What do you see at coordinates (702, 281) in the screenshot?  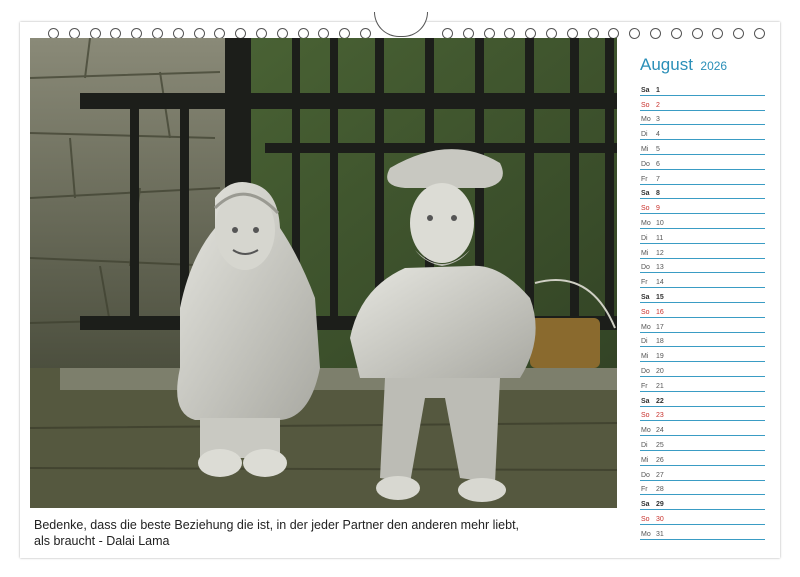 I see `day-row: Fr 14` at bounding box center [702, 281].